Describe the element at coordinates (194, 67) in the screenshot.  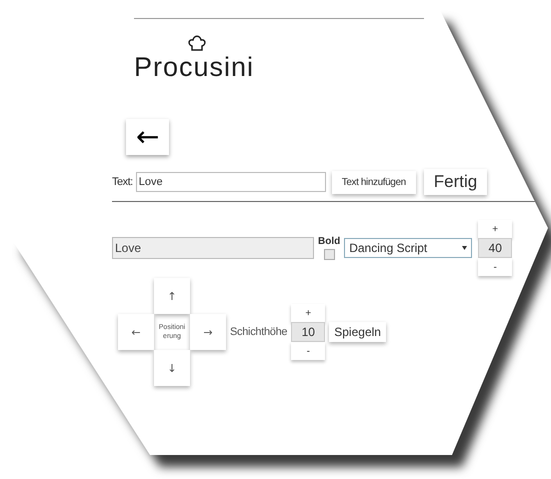
I see `logo-text: Procusini` at that location.